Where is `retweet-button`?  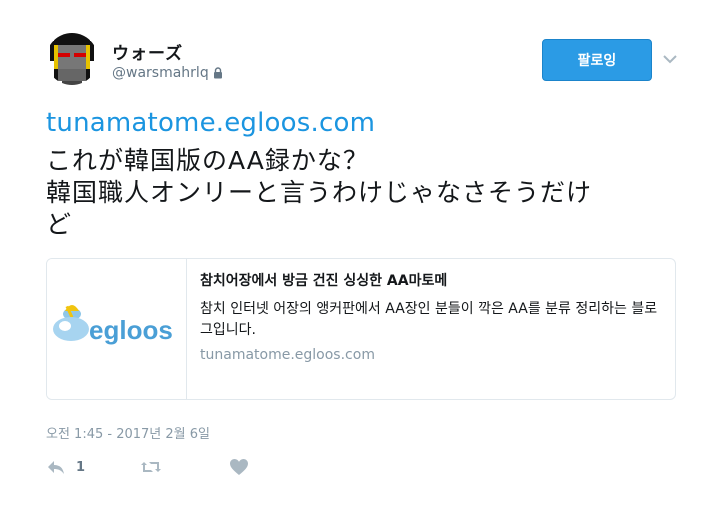
retweet-button is located at coordinates (151, 467).